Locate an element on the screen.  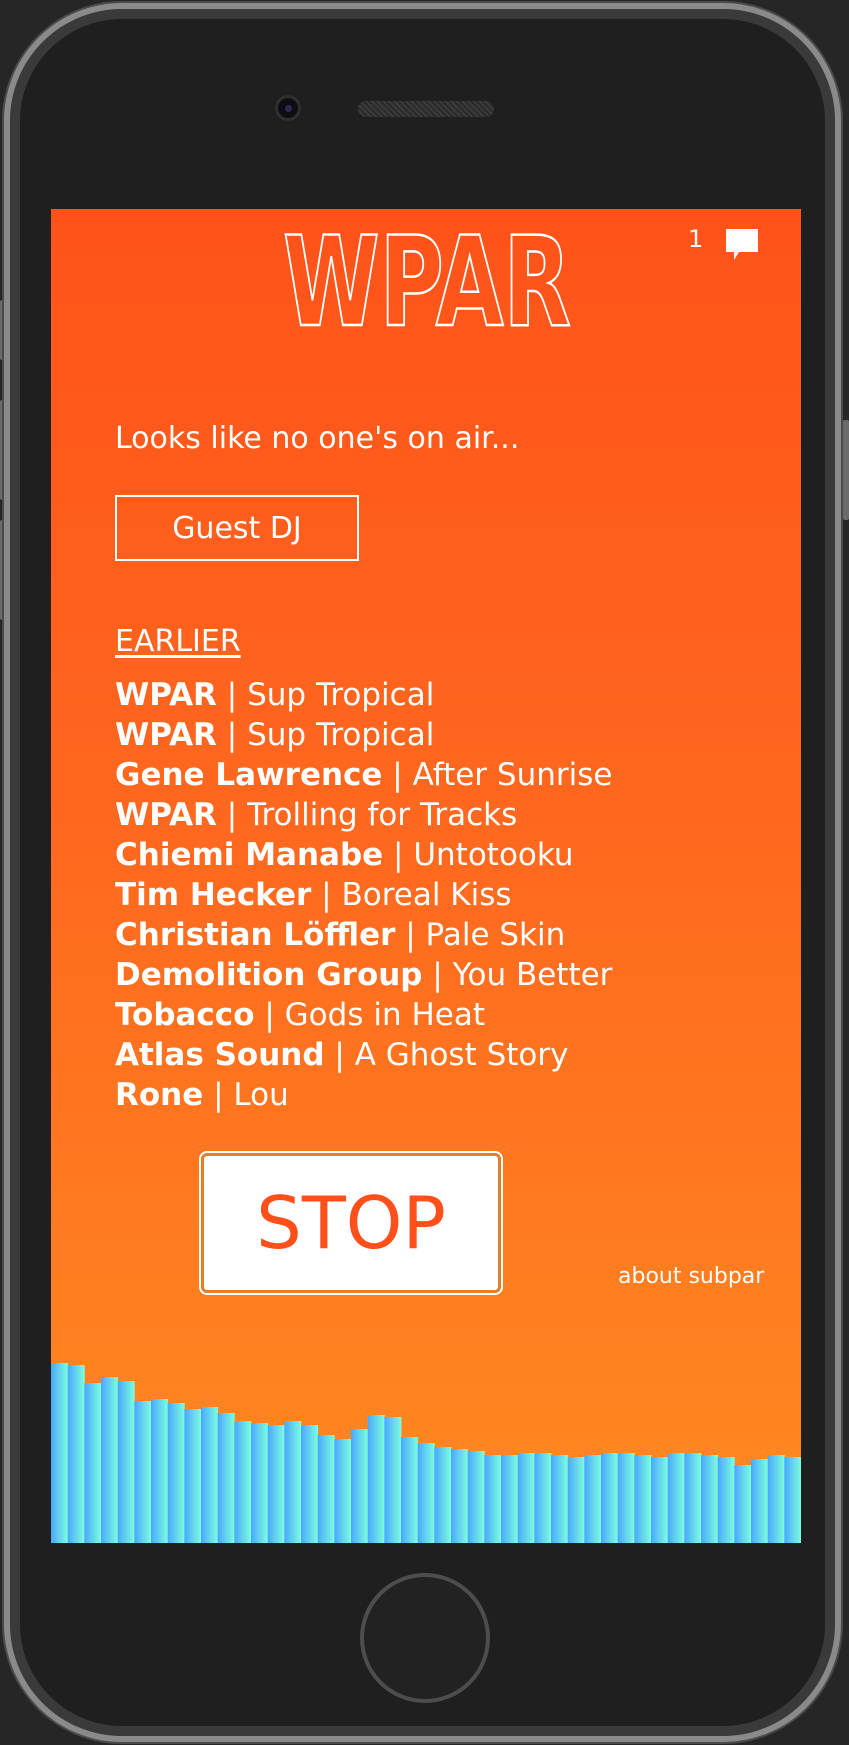
history-item: Chiemi Manabe | Untotooku is located at coordinates (344, 855).